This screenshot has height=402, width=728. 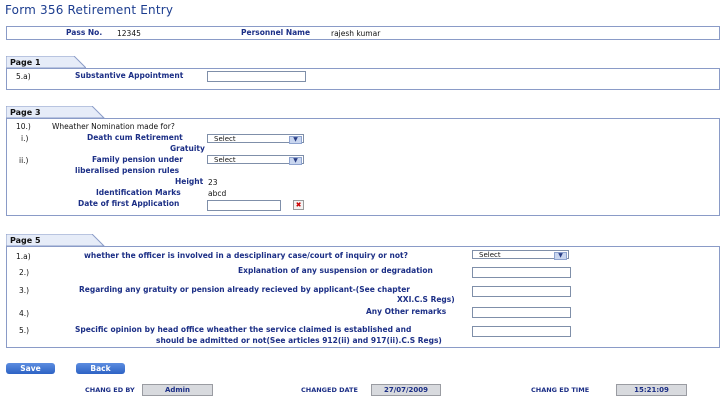 I want to click on family-pension-select: Select ▼, so click(x=255, y=160).